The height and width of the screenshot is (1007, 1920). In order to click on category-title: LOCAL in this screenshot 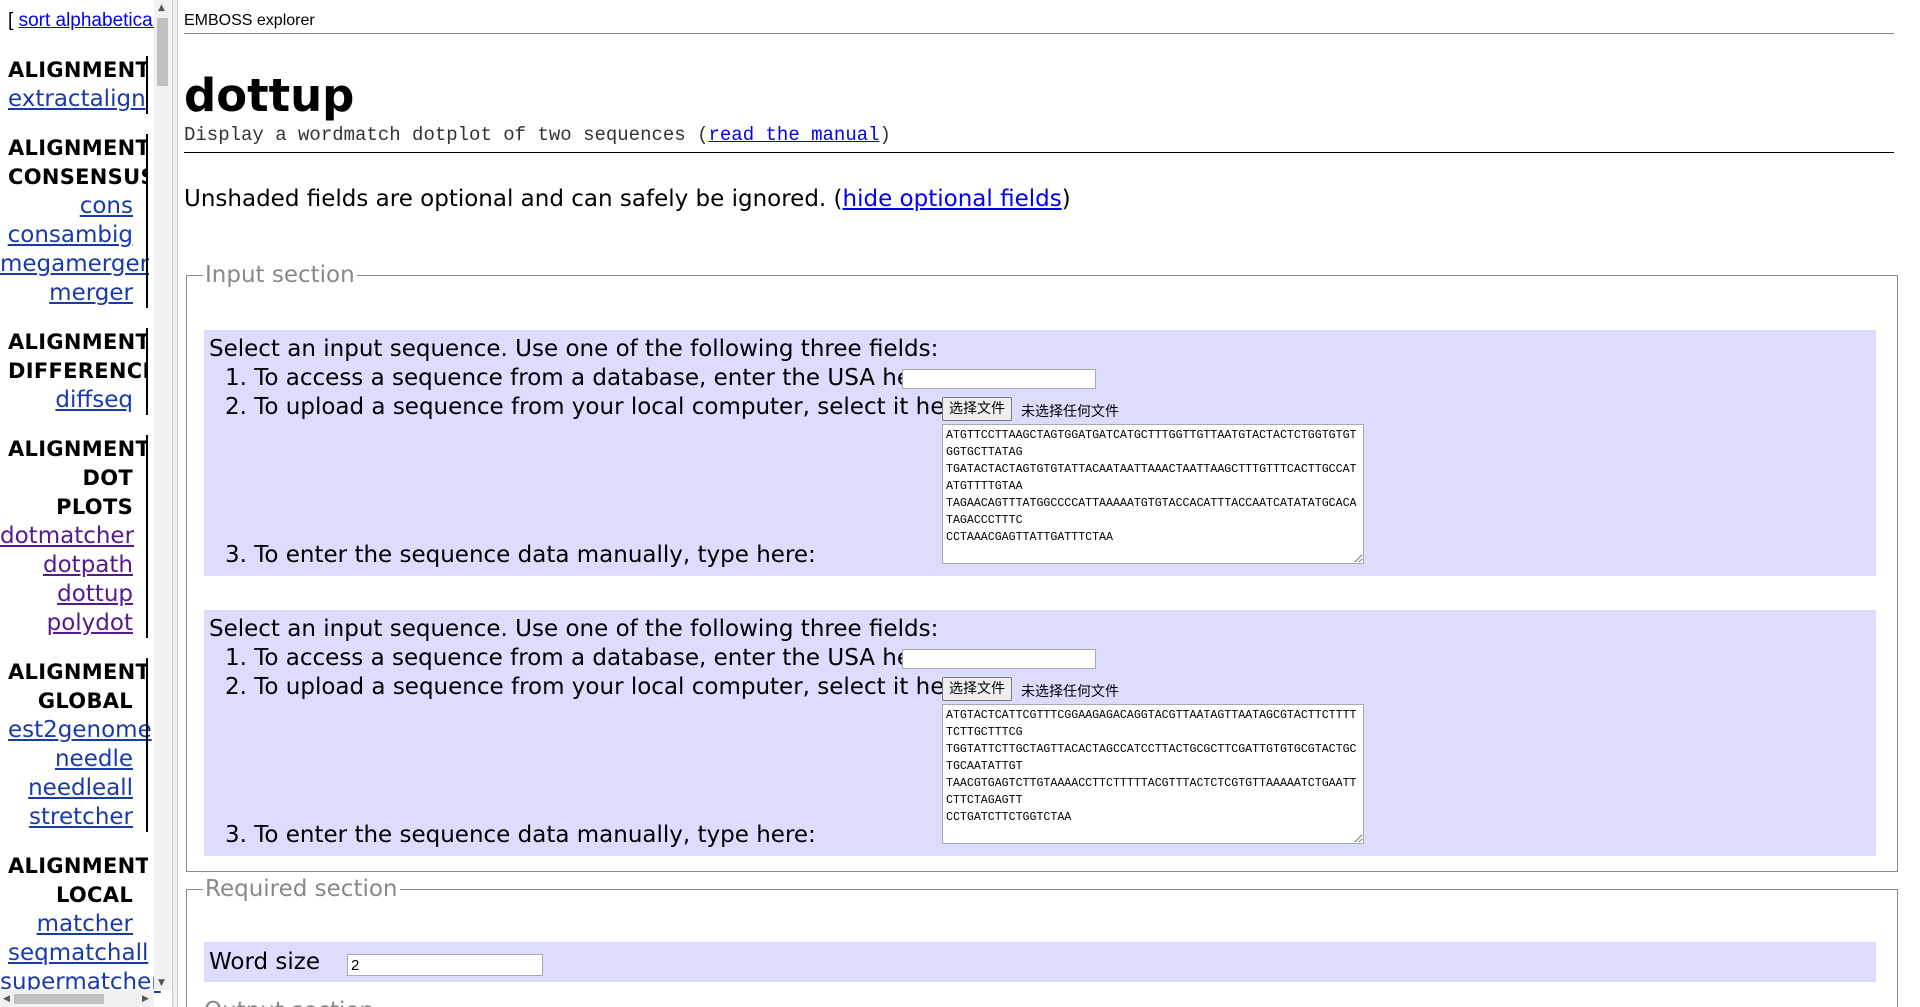, I will do `click(94, 895)`.